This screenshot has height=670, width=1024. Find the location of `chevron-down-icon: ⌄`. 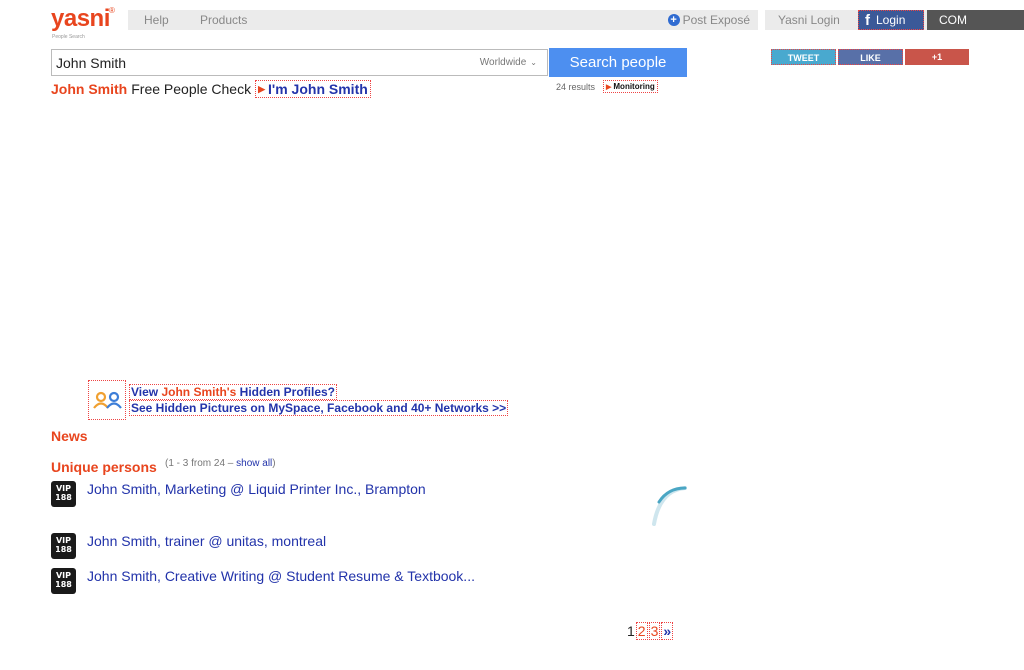

chevron-down-icon: ⌄ is located at coordinates (533, 62).